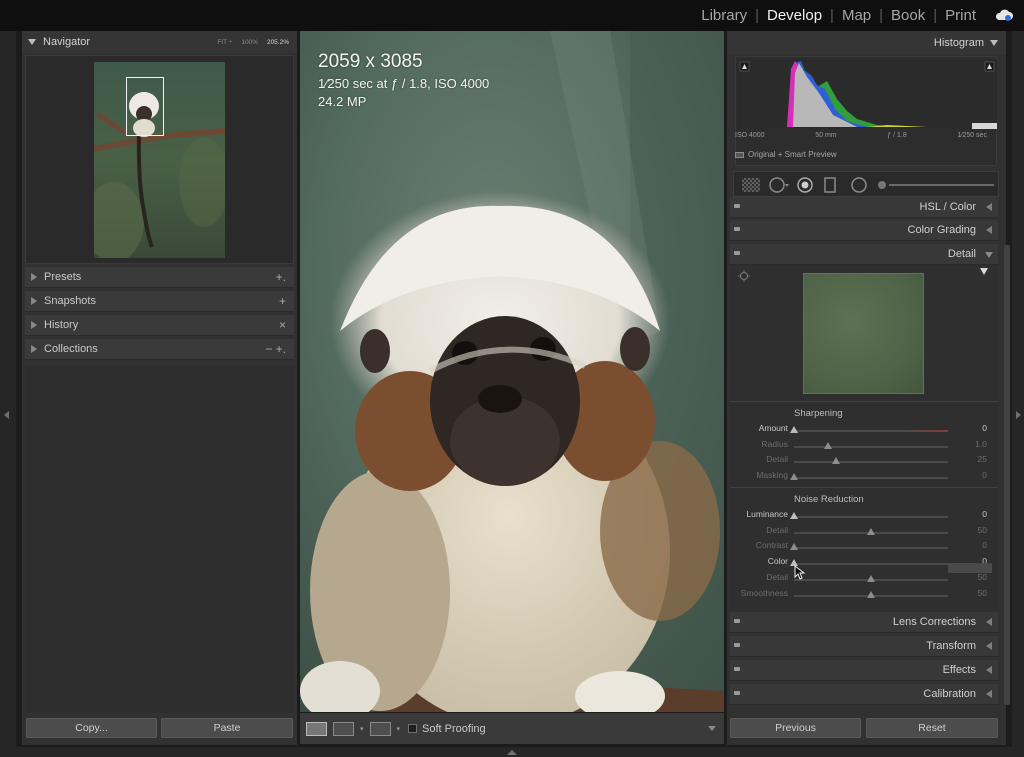 The height and width of the screenshot is (757, 1024). Describe the element at coordinates (281, 277) in the screenshot. I see `add-preset-icon: +.` at that location.